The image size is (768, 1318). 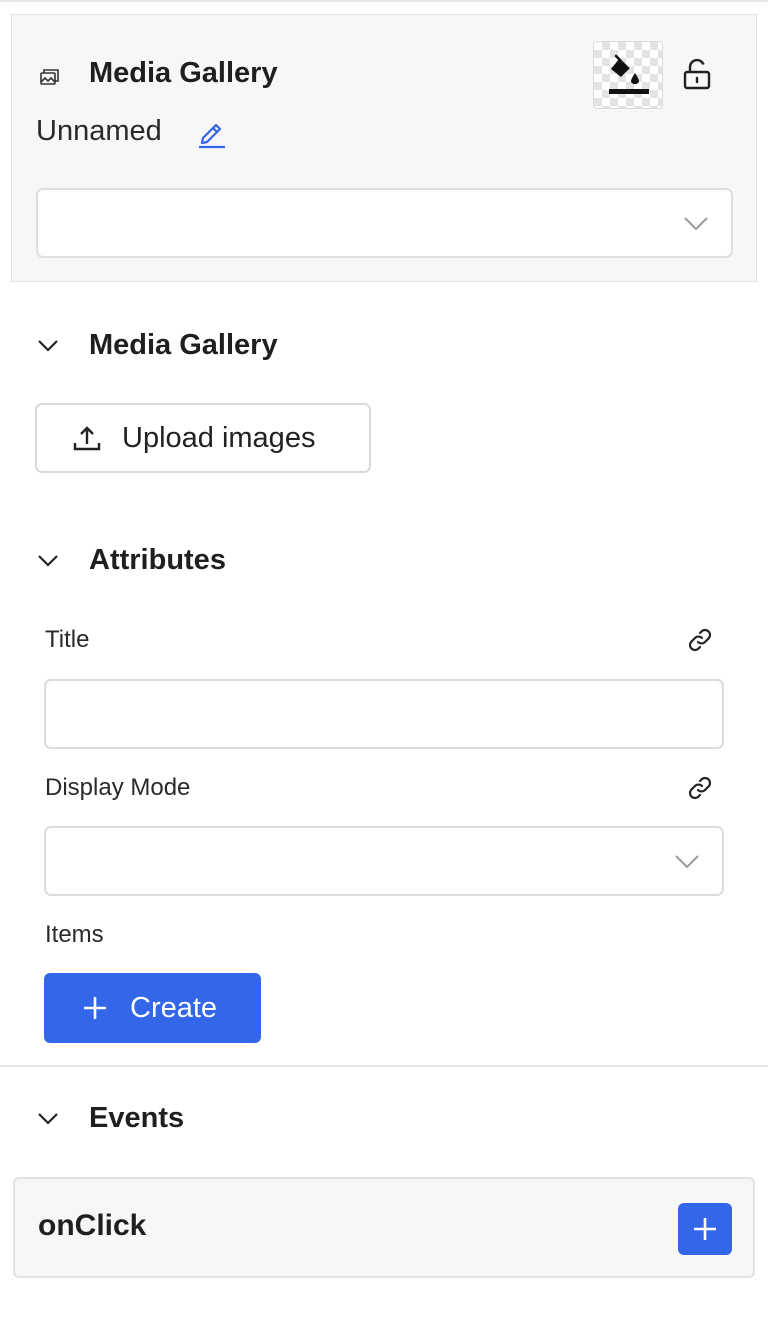 What do you see at coordinates (50, 77) in the screenshot?
I see `gallery-icon` at bounding box center [50, 77].